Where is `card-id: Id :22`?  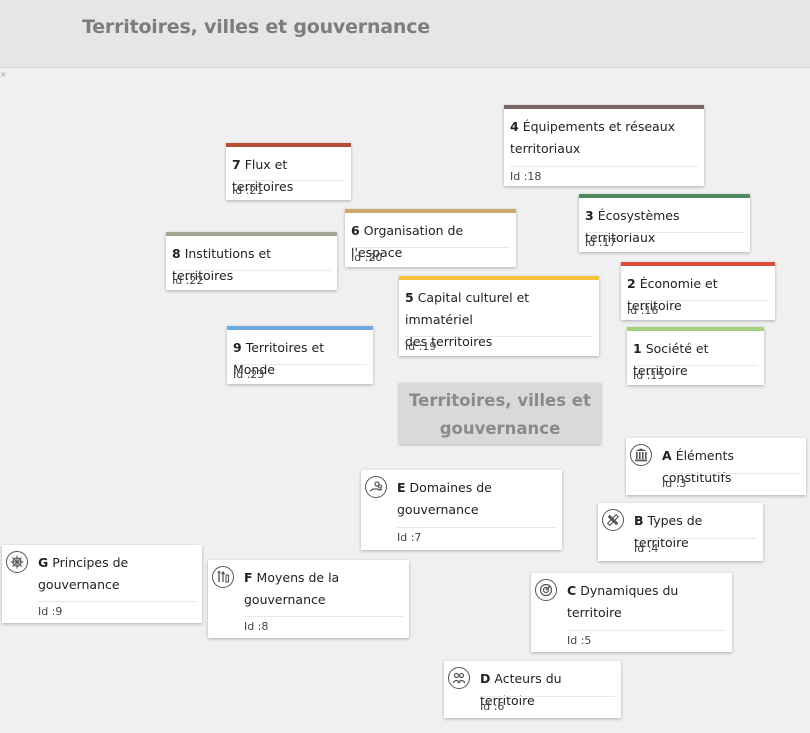
card-id: Id :22 is located at coordinates (188, 280).